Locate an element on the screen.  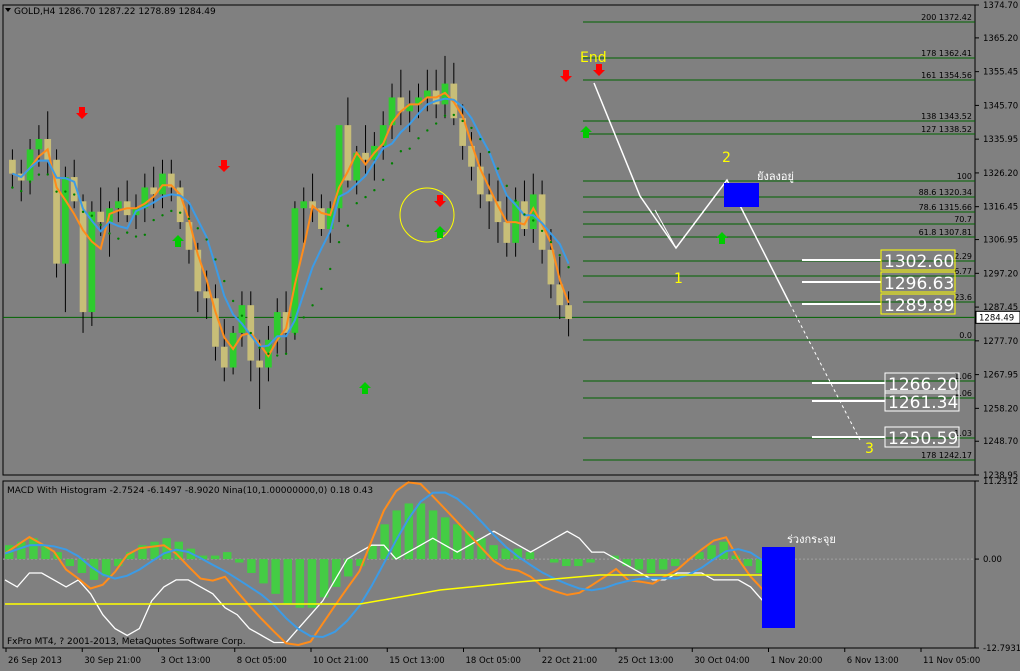
fibo-label: 88.6 1320.34 is located at coordinates (945, 192).